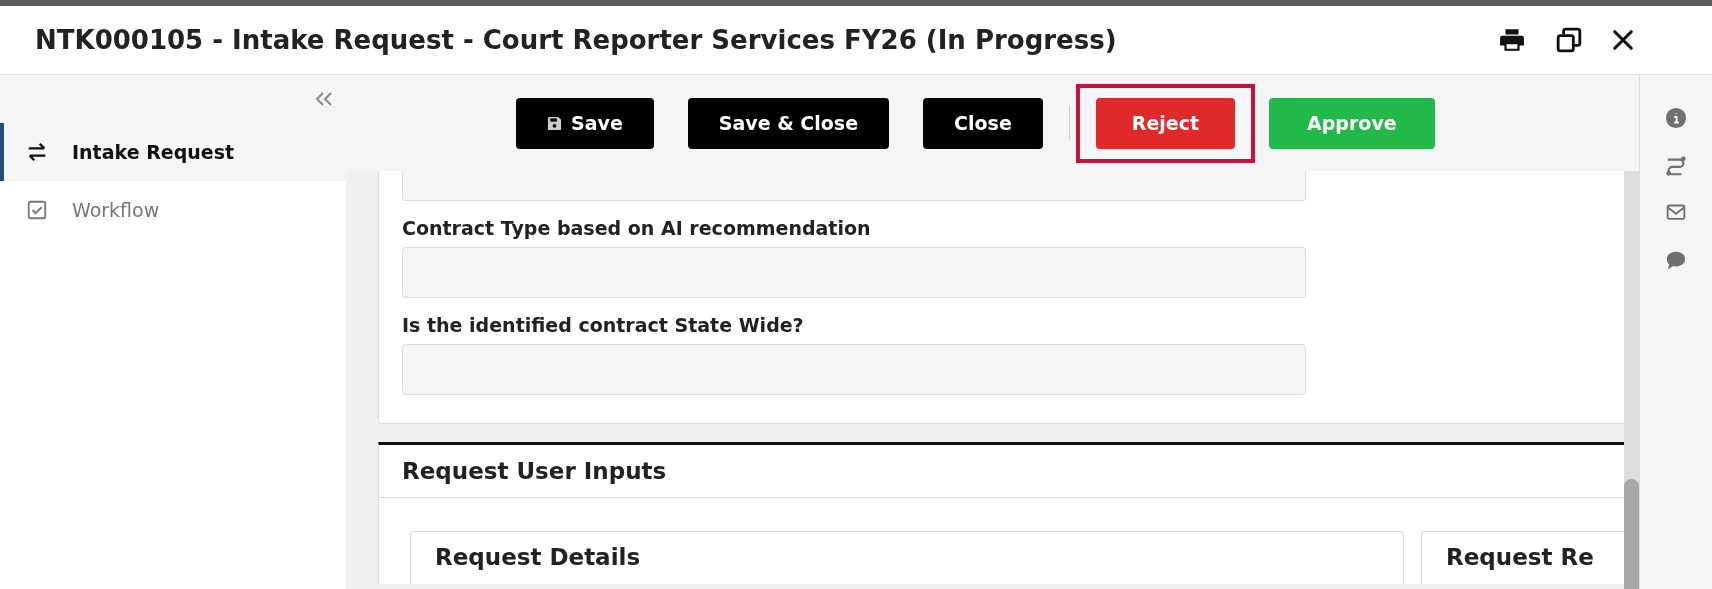 The image size is (1712, 589). Describe the element at coordinates (1520, 557) in the screenshot. I see `subsection-title: Request Re` at that location.